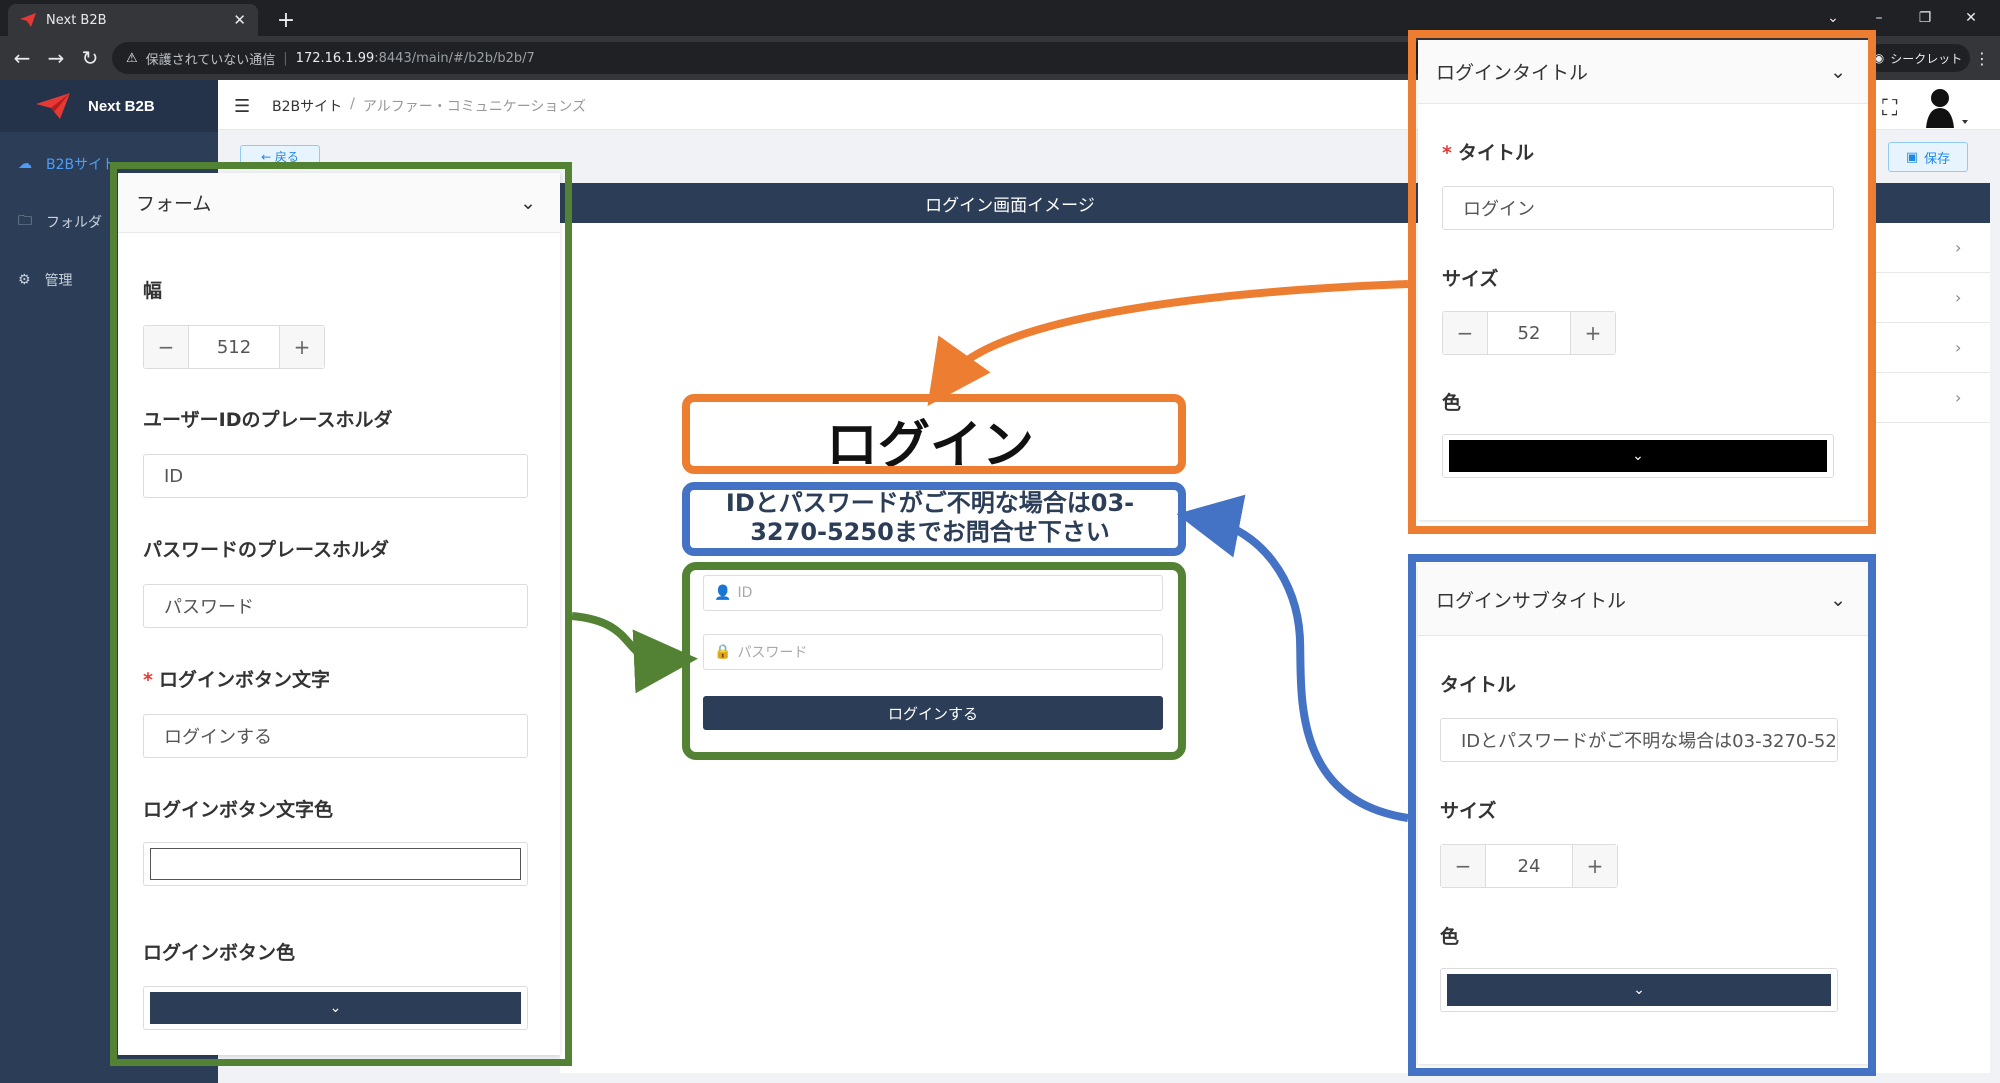 The height and width of the screenshot is (1083, 2000). What do you see at coordinates (1168, 343) in the screenshot?
I see `orange-arrow` at bounding box center [1168, 343].